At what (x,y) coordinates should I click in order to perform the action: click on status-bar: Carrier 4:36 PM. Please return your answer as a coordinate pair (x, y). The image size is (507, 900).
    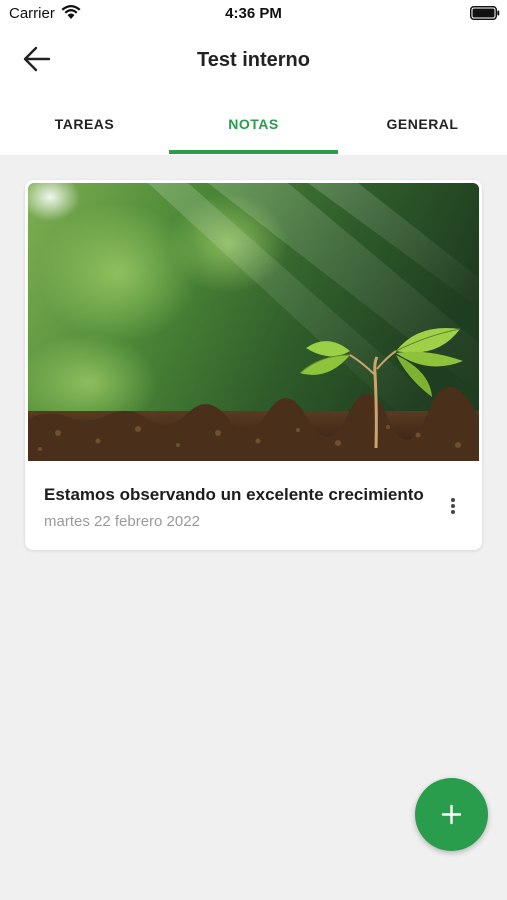
    Looking at the image, I should click on (253, 14).